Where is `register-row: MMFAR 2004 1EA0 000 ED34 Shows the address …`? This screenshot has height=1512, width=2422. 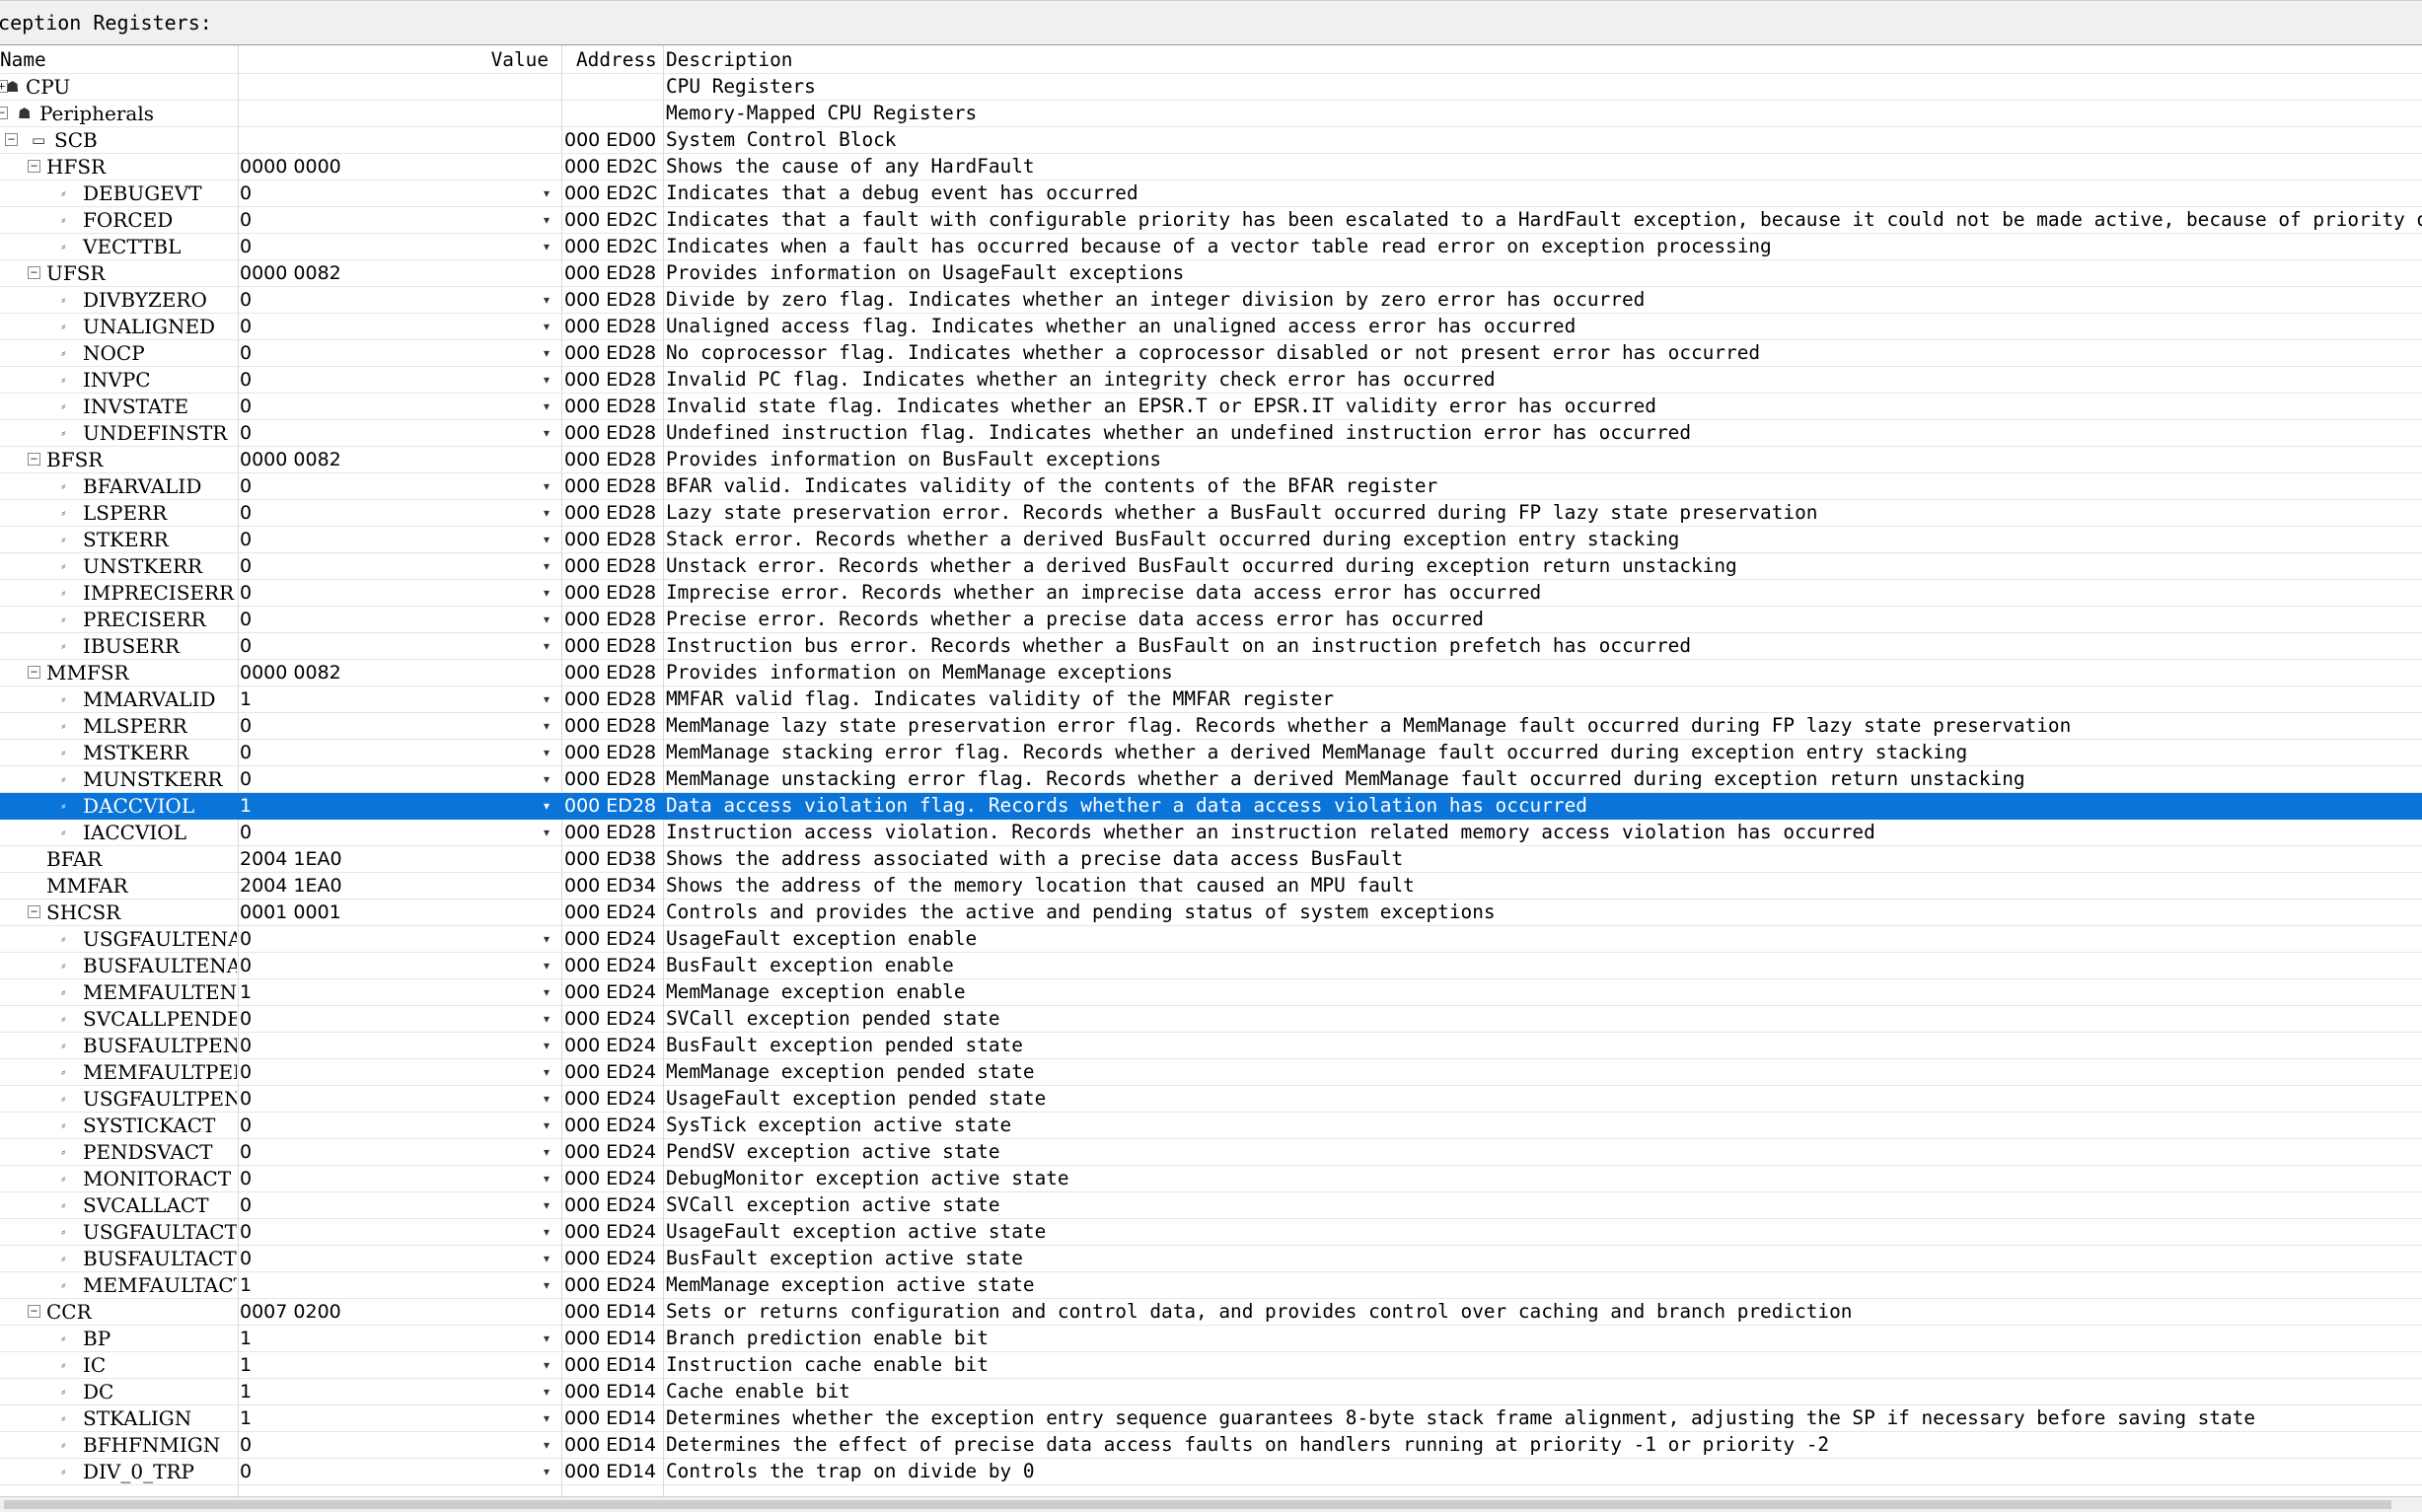 register-row: MMFAR 2004 1EA0 000 ED34 Shows the address … is located at coordinates (1211, 886).